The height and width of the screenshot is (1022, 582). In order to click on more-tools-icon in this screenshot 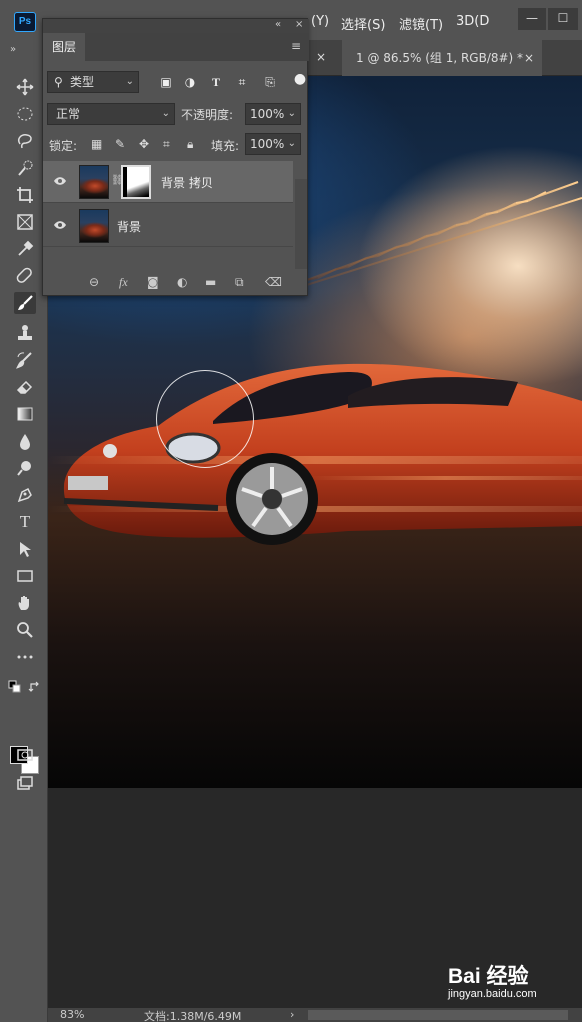, I will do `click(25, 657)`.